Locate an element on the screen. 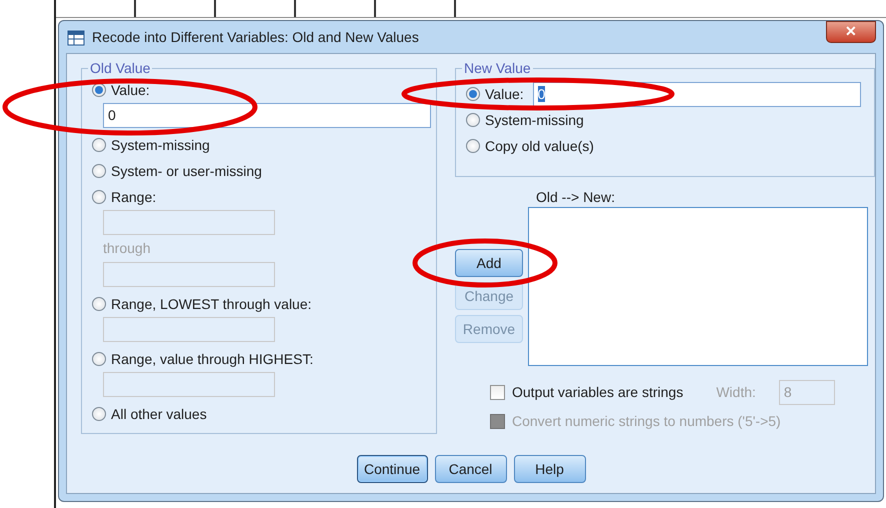  checkbox is located at coordinates (497, 392).